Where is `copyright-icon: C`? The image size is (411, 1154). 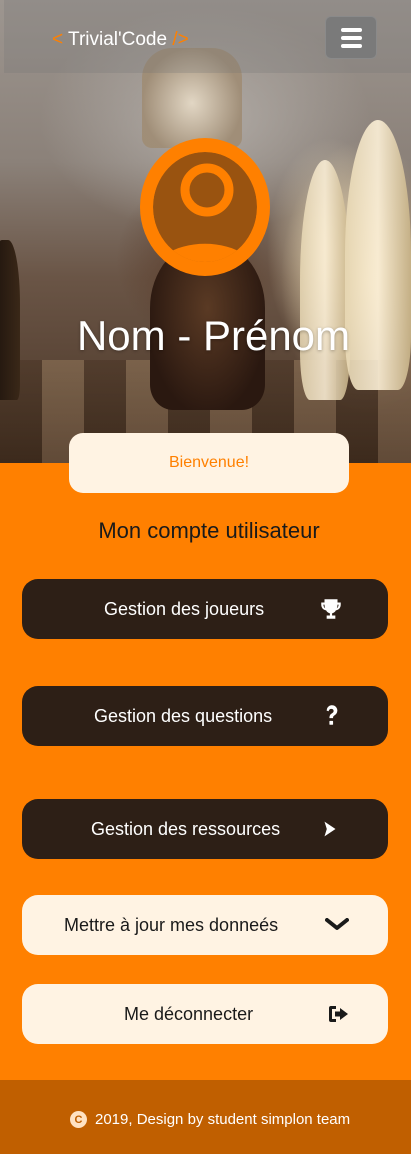 copyright-icon: C is located at coordinates (78, 1119).